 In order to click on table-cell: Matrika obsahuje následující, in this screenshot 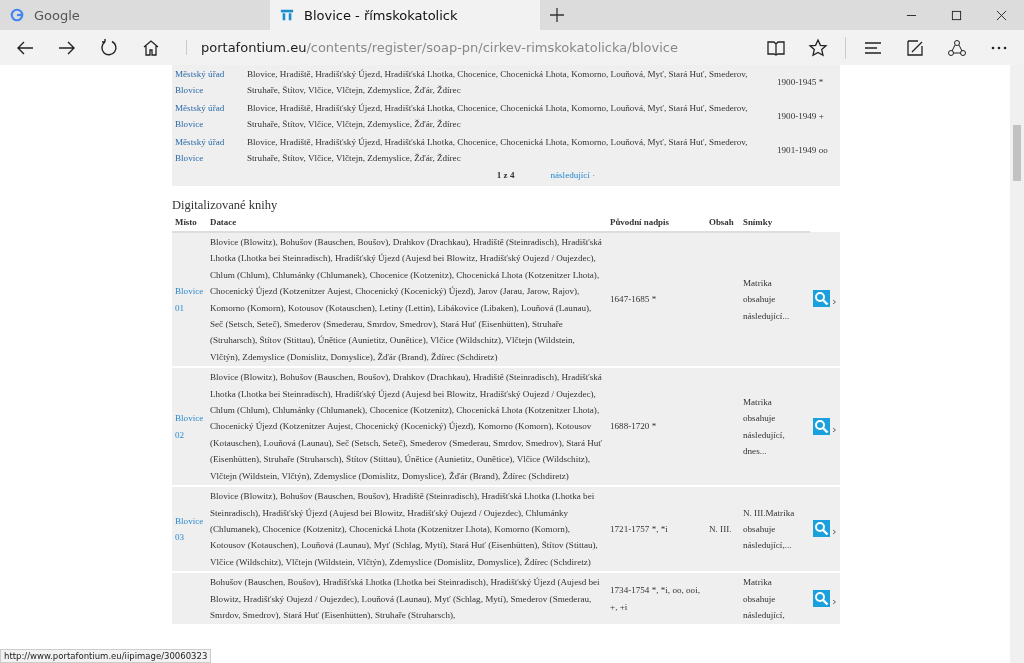, I will do `click(764, 598)`.